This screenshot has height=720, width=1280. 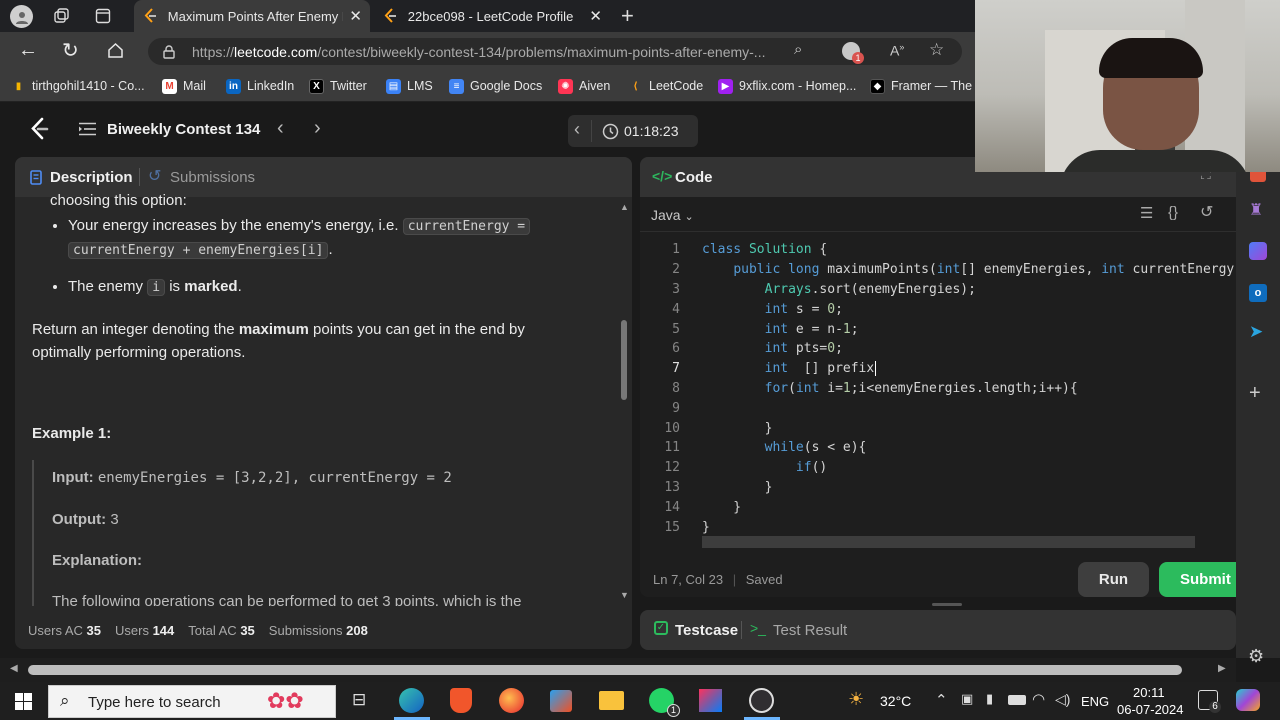 I want to click on contest-title: Biweekly Contest 134, so click(x=183, y=129).